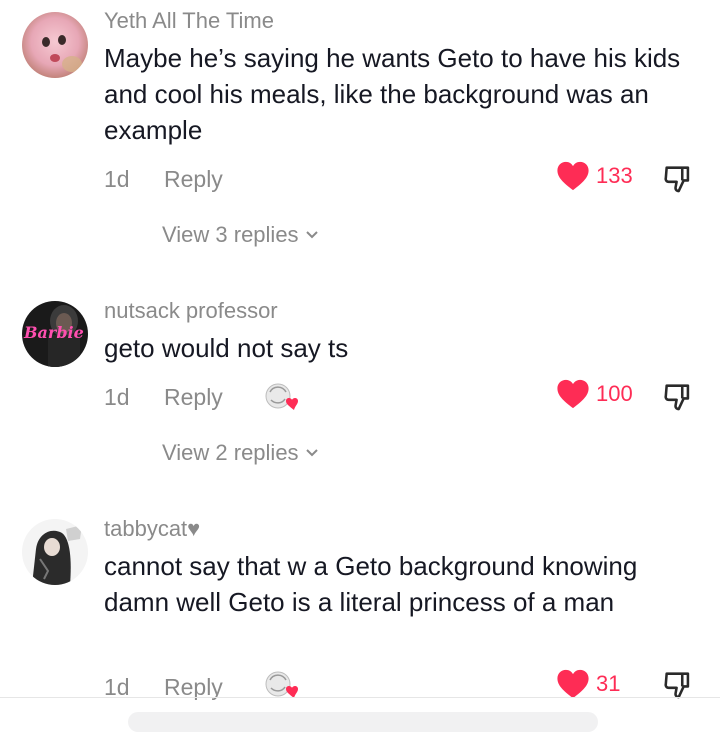 This screenshot has height=732, width=720. I want to click on comment-username: Yeth All The Time, so click(189, 21).